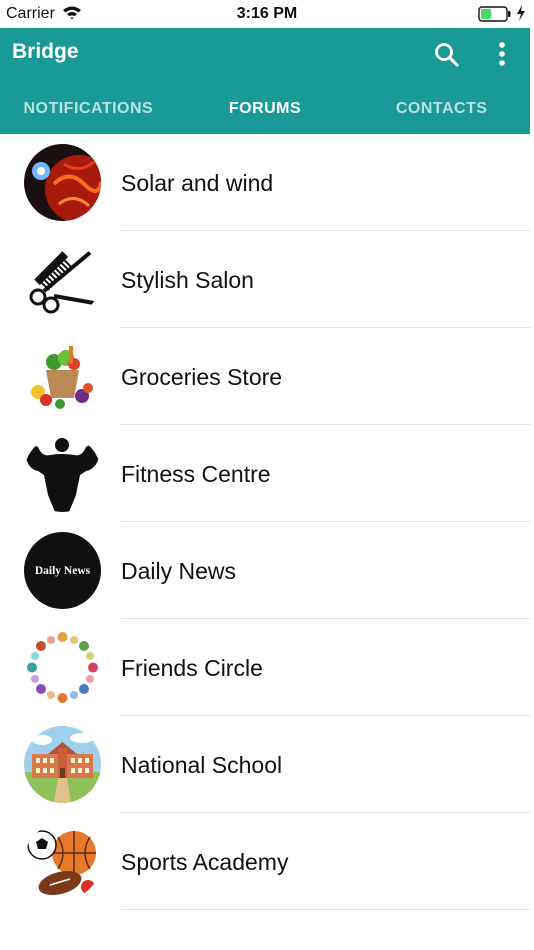 This screenshot has width=534, height=950. I want to click on status-bar: Carrier 3:16 PM, so click(267, 14).